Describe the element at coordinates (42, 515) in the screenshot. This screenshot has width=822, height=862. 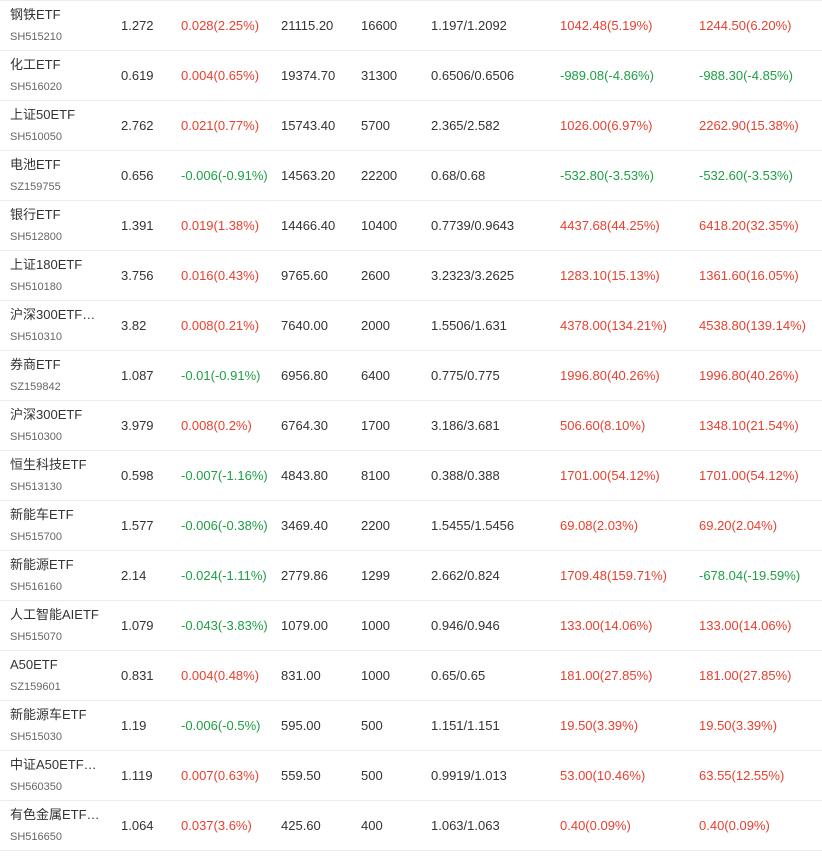
I see `fund-name: 新能车ETF` at that location.